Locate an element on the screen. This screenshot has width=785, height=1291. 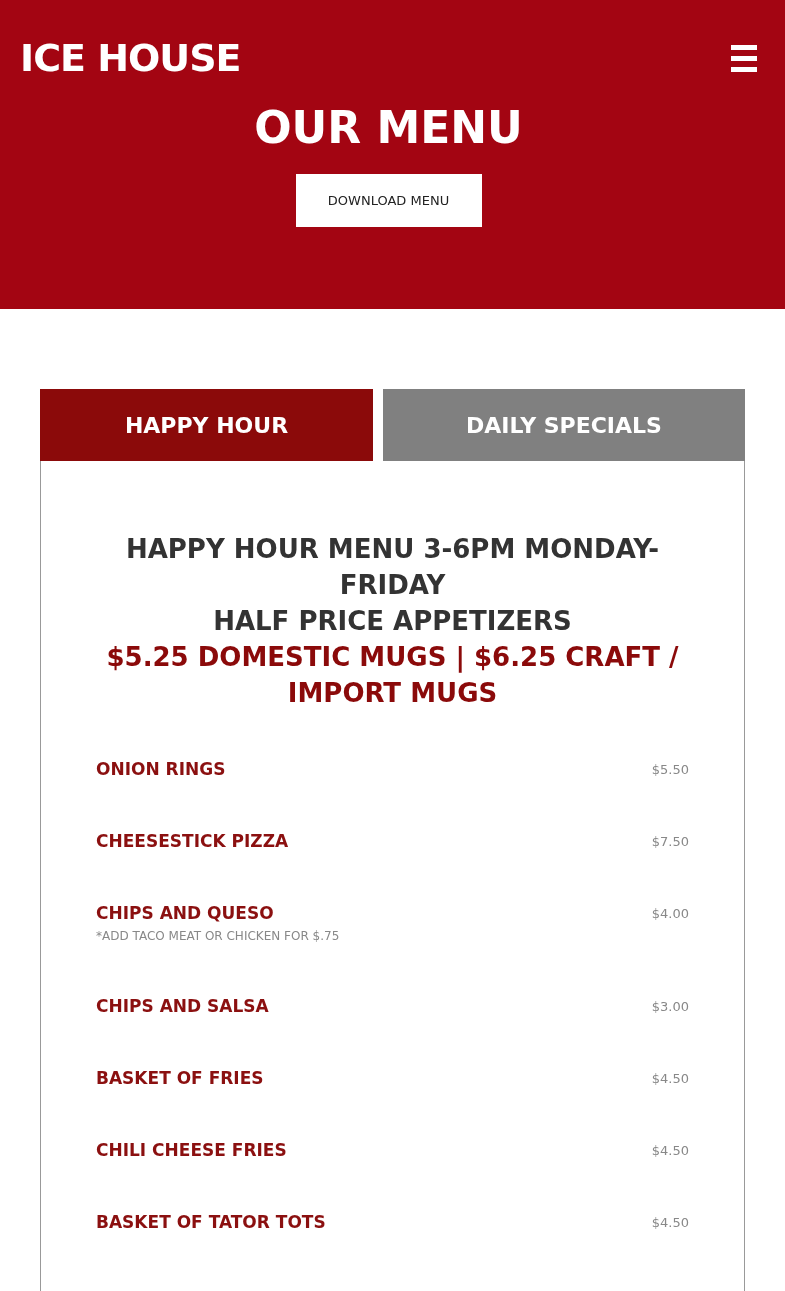
item-name: CHIPS AND QUESO is located at coordinates (185, 913).